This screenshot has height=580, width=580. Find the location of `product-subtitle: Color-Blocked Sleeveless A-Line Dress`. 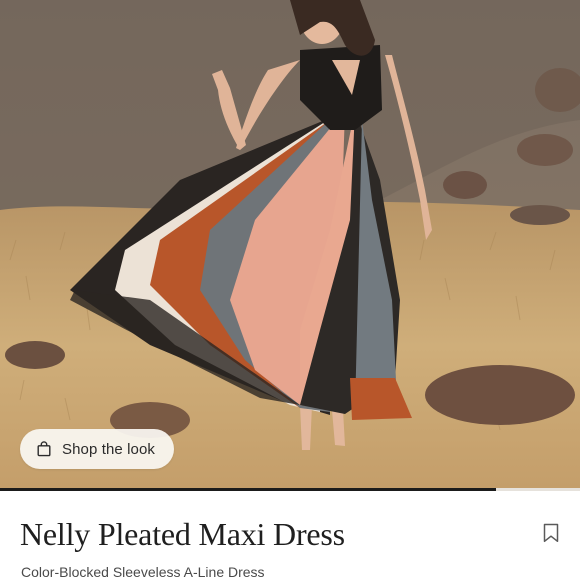

product-subtitle: Color-Blocked Sleeveless A-Line Dress is located at coordinates (143, 572).